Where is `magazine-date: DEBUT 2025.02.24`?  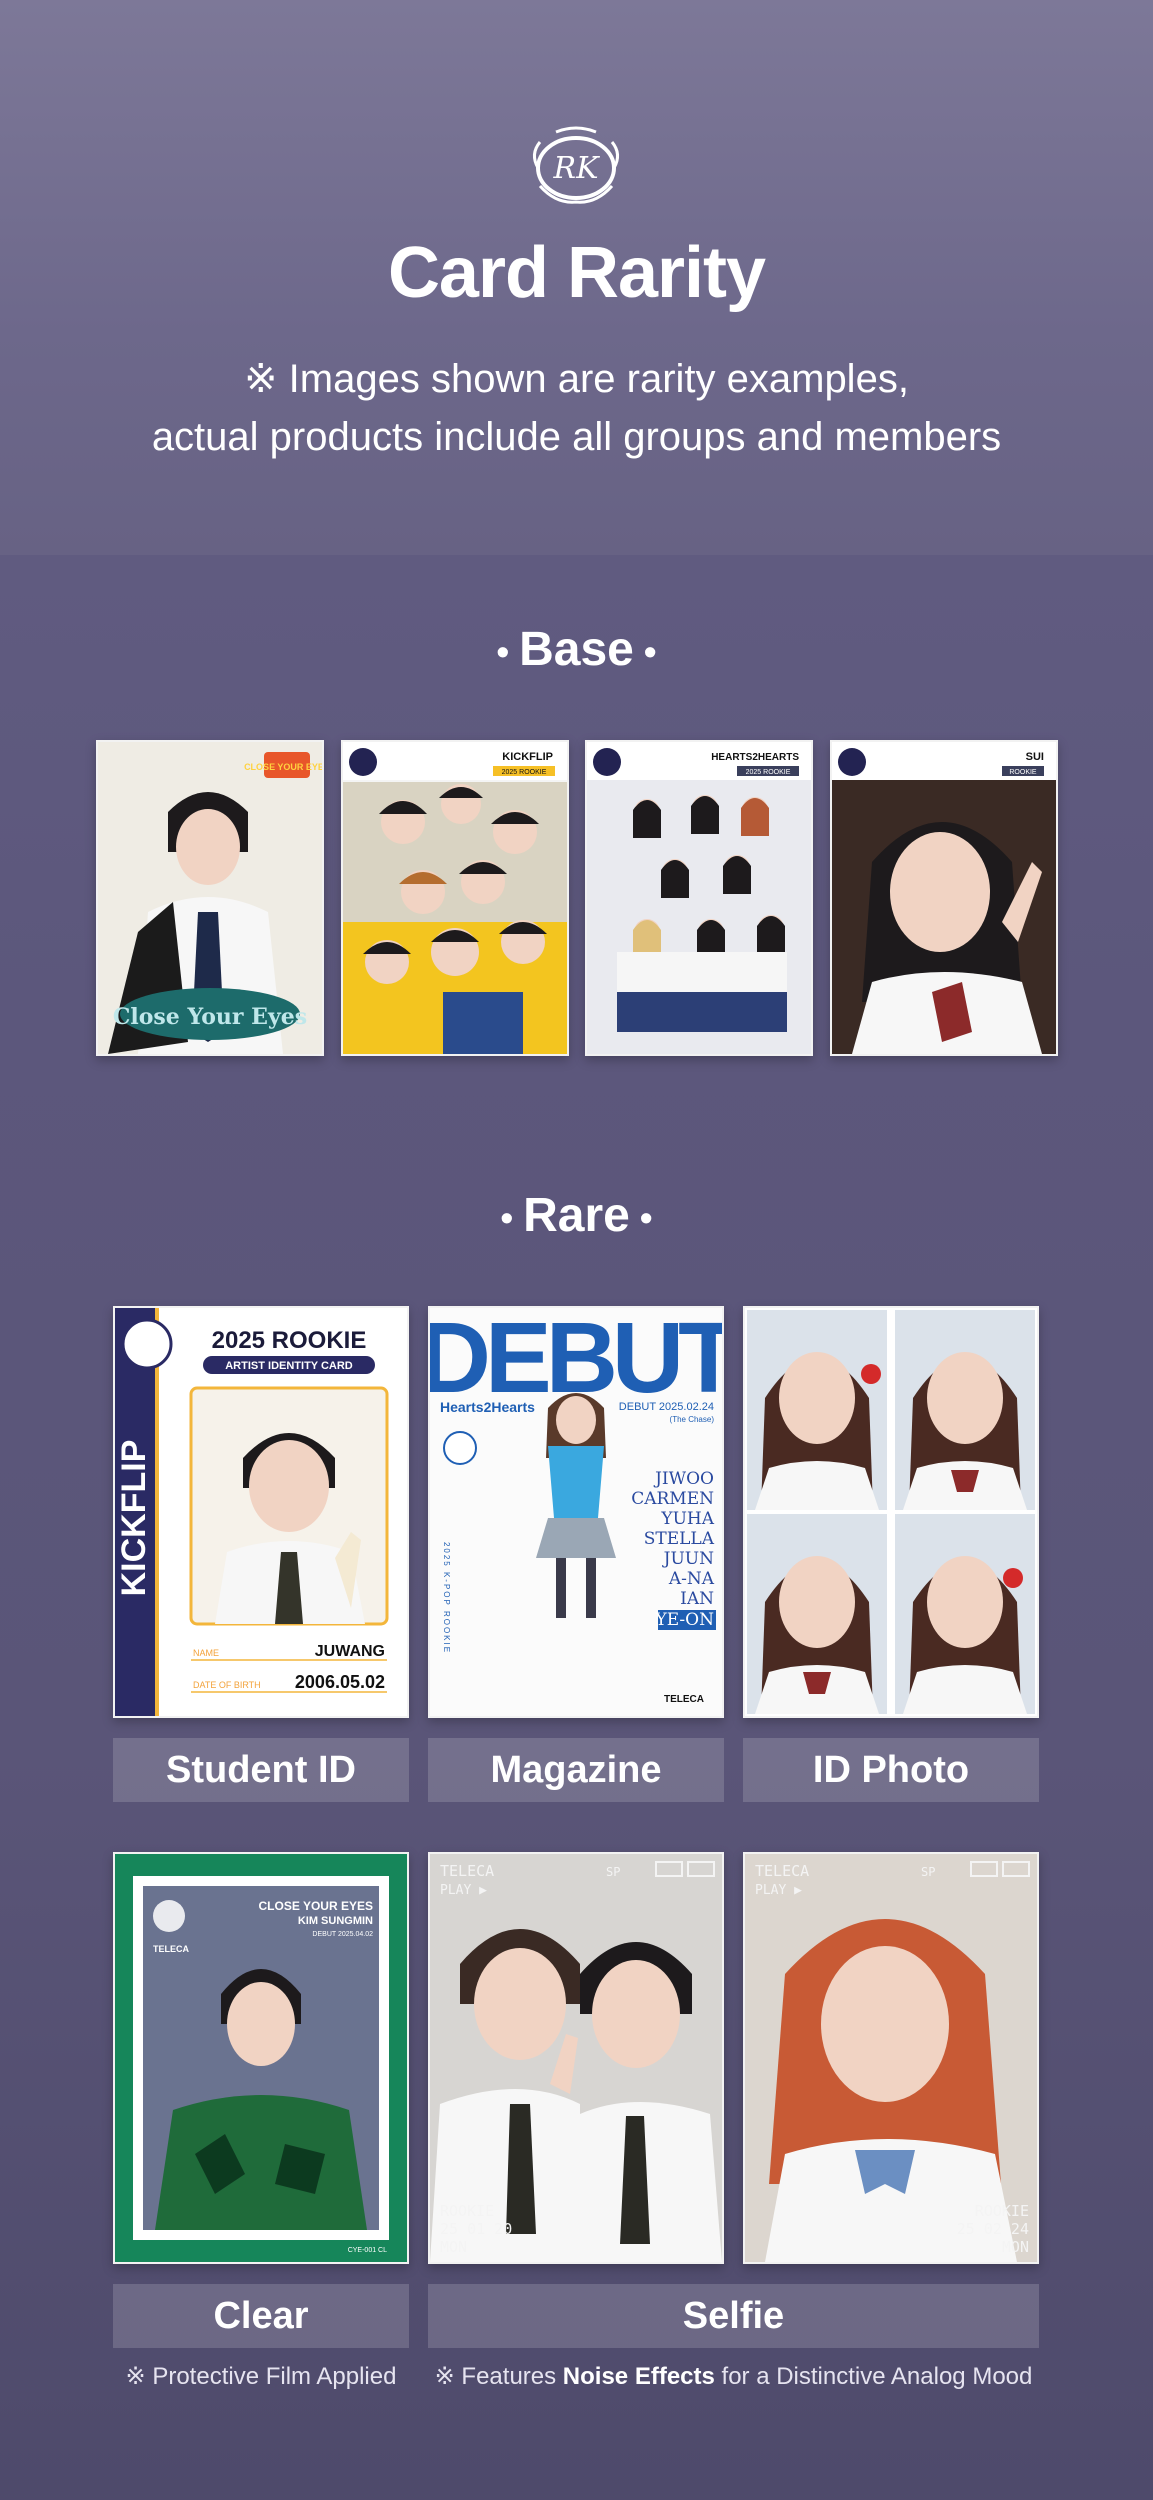 magazine-date: DEBUT 2025.02.24 is located at coordinates (666, 1407).